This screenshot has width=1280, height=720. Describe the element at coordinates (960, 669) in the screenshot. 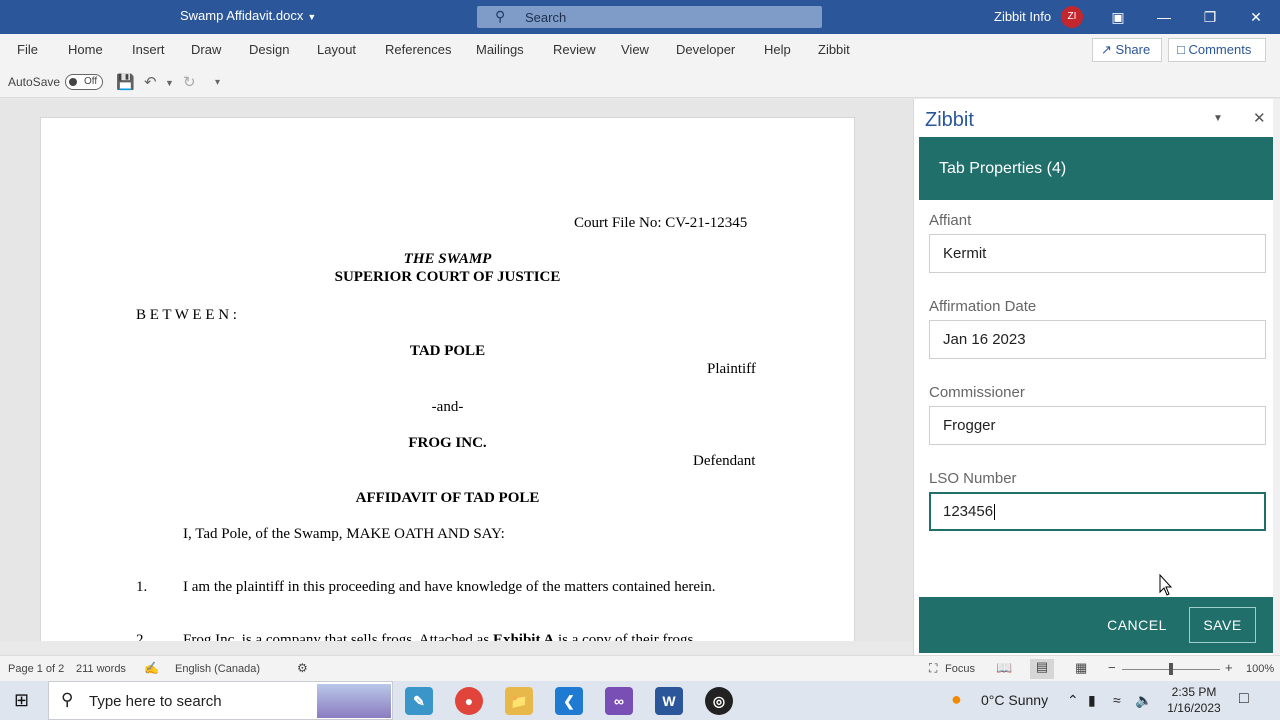

I see `focus-mode: Focus` at that location.